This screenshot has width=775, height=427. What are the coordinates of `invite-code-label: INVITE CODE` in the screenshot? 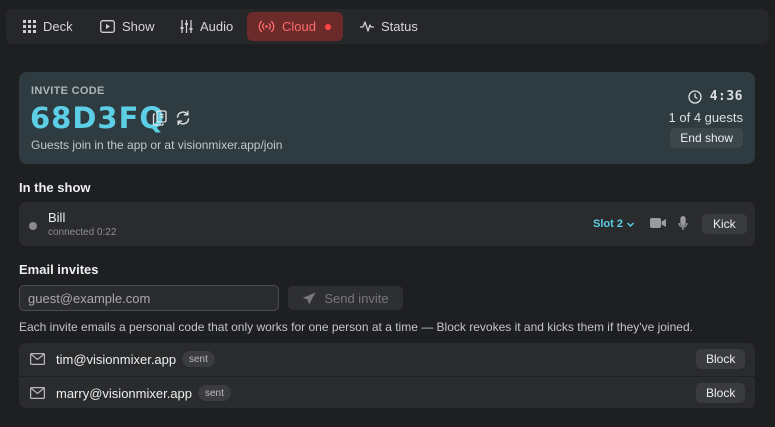 It's located at (68, 91).